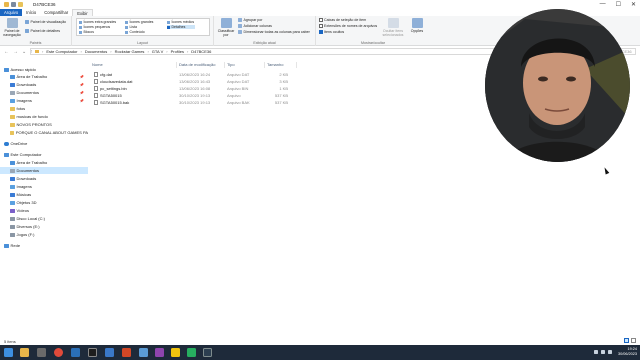 The height and width of the screenshot is (360, 640). What do you see at coordinates (126, 352) in the screenshot?
I see `powerpoint-icon` at bounding box center [126, 352].